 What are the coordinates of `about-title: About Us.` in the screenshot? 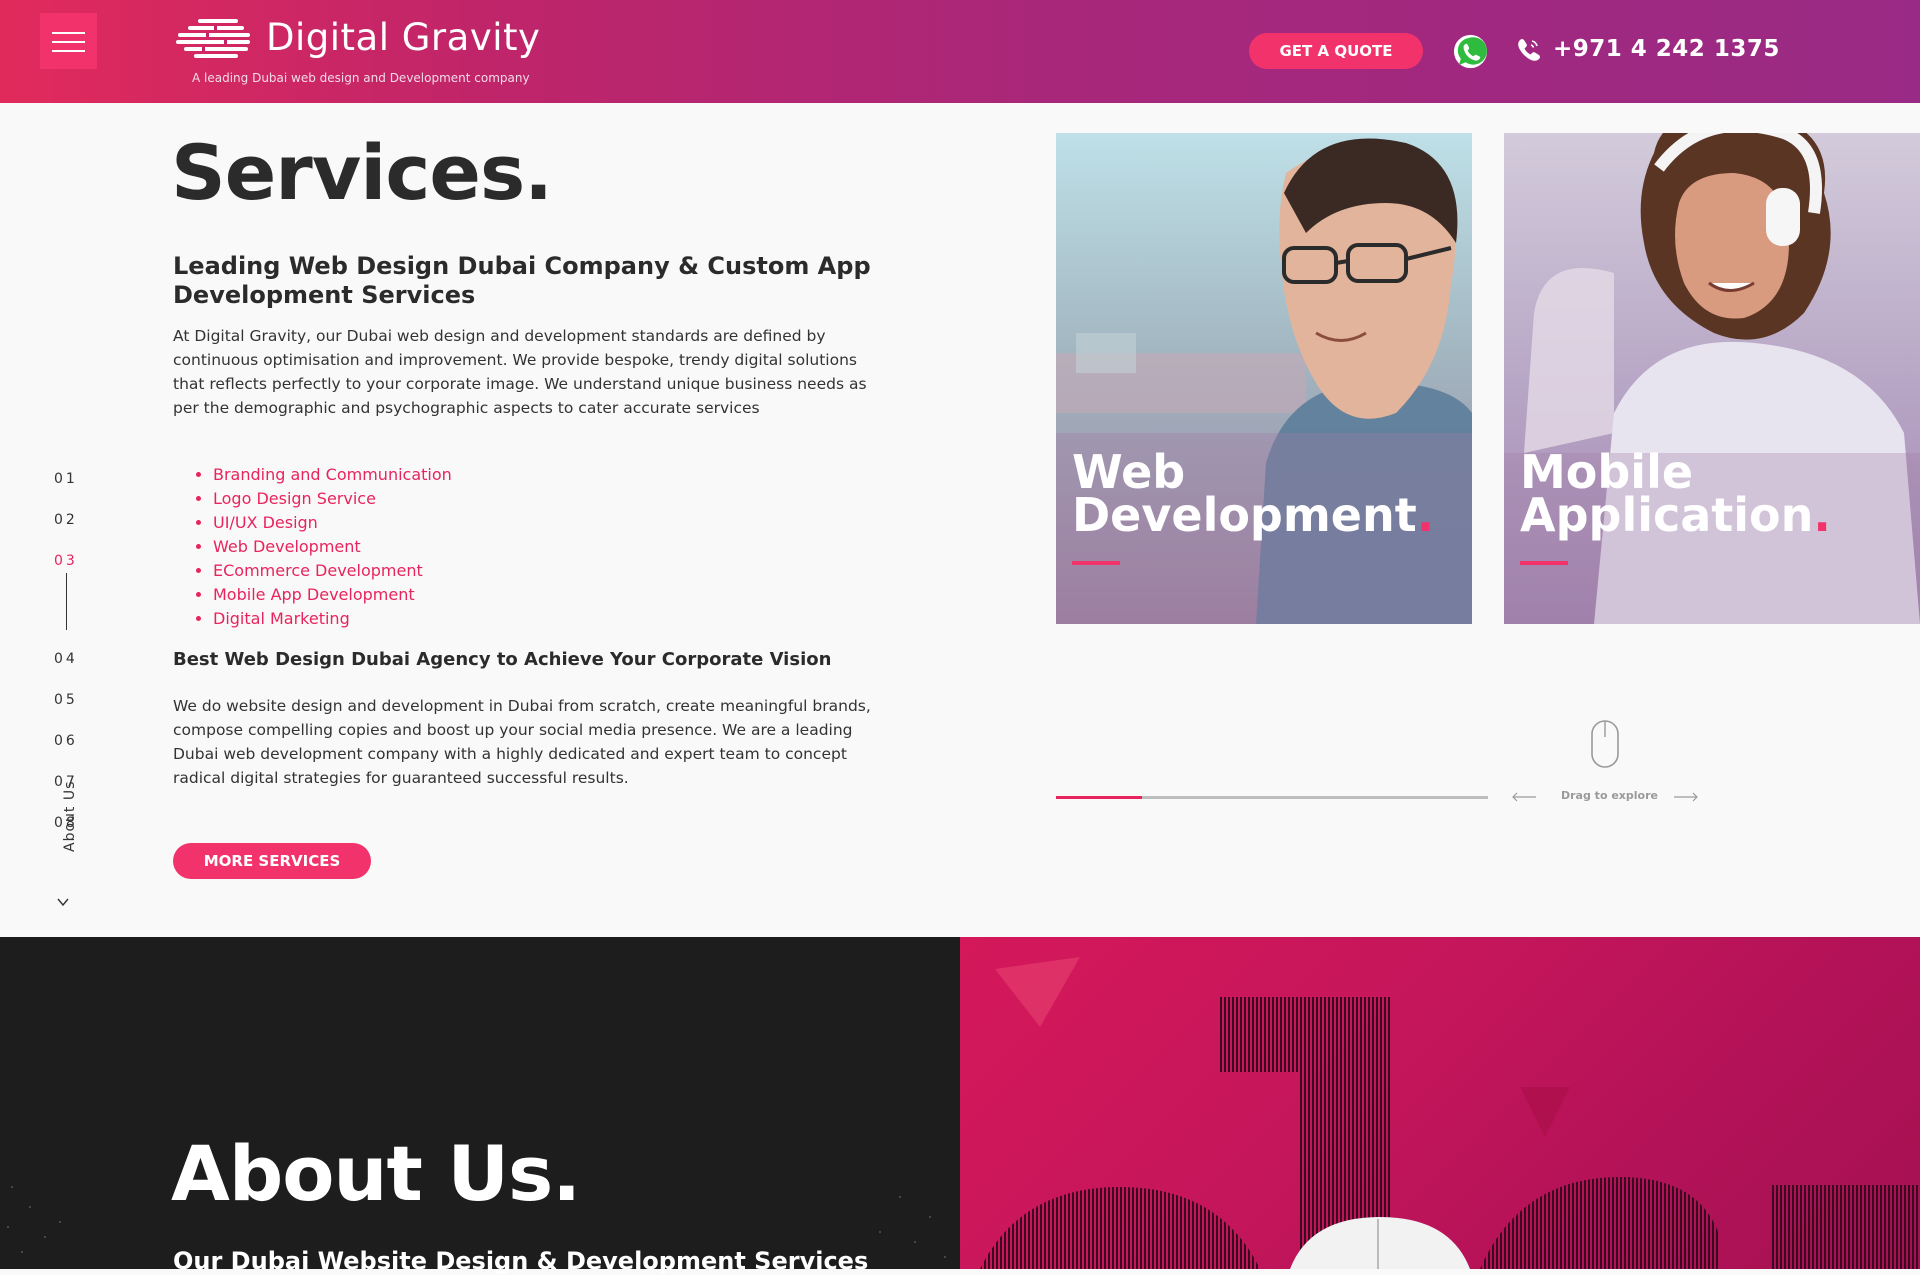 It's located at (376, 1173).